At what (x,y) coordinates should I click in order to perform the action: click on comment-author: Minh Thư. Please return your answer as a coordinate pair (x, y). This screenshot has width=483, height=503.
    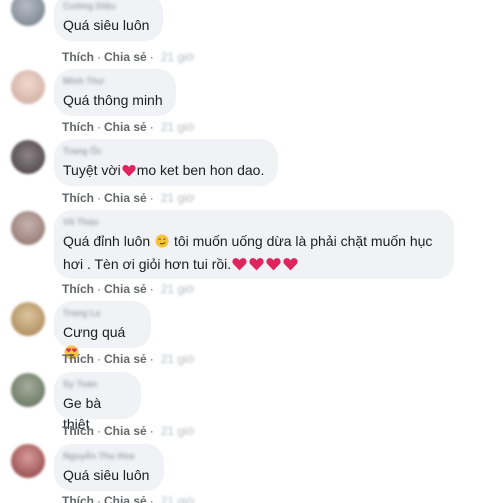
    Looking at the image, I should click on (113, 81).